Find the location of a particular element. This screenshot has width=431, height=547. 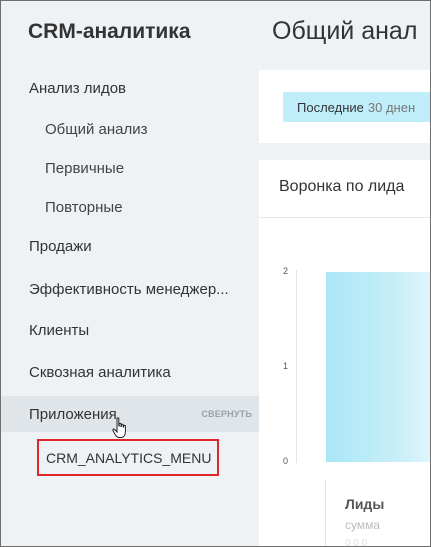

y-tick-label: 0 is located at coordinates (286, 461).